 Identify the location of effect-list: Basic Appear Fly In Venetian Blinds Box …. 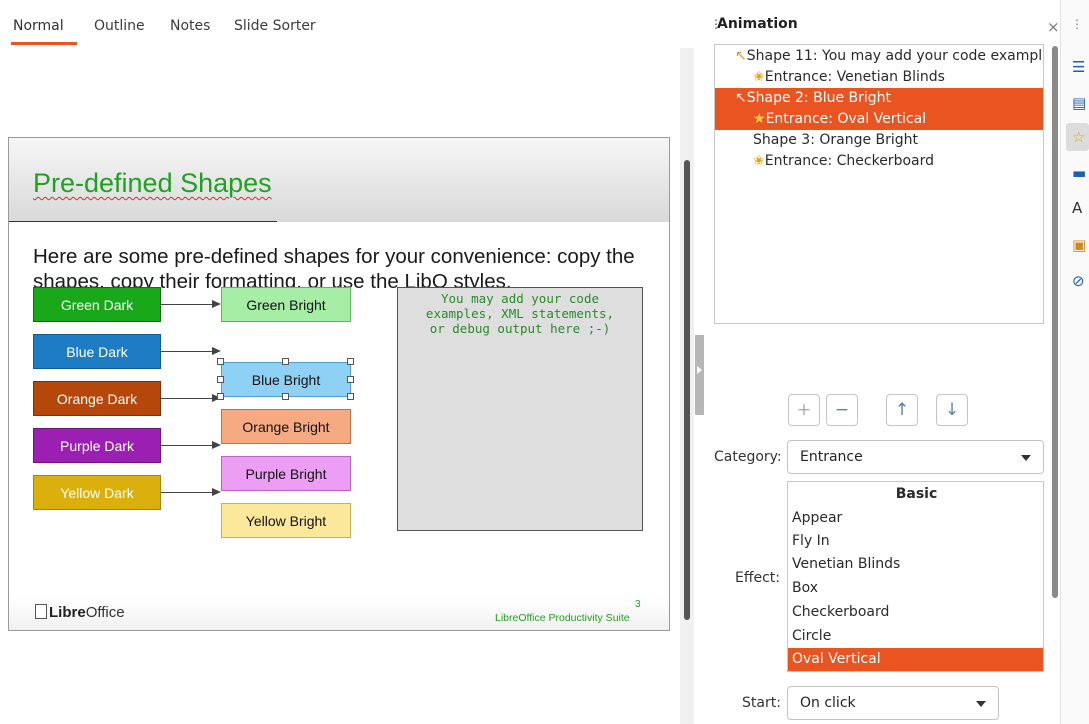
(915, 576).